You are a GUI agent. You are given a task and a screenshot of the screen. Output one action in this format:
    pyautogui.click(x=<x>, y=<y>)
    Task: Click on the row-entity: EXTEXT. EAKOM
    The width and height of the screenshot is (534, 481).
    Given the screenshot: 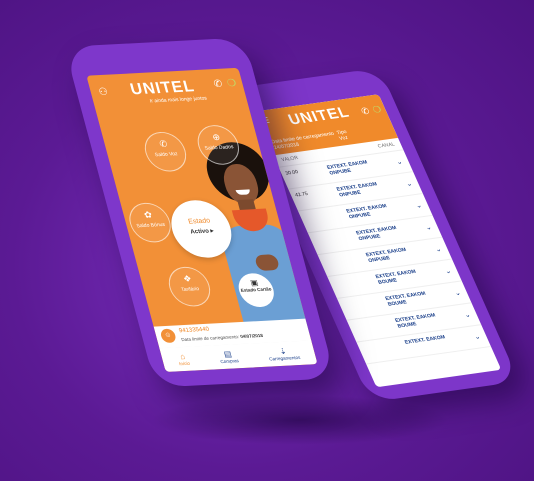 What is the action you would take?
    pyautogui.click(x=425, y=340)
    